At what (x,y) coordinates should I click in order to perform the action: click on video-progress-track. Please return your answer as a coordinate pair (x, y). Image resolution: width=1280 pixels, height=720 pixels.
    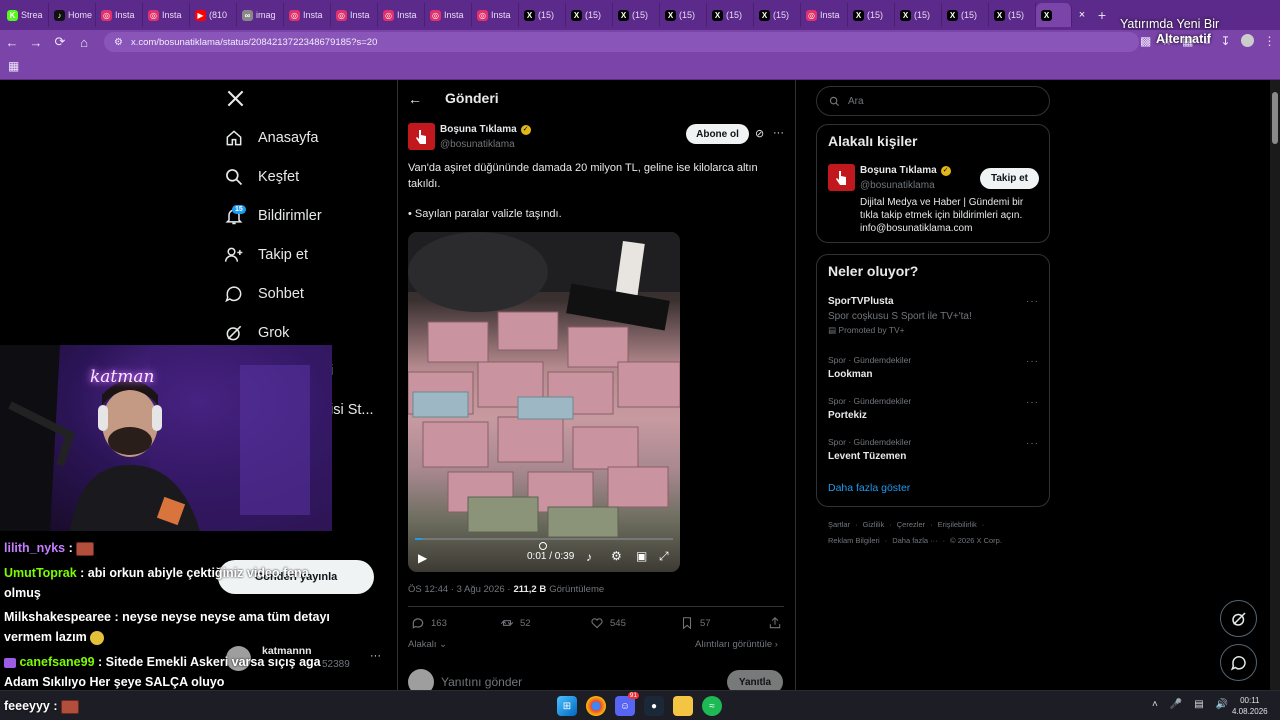
    Looking at the image, I should click on (544, 539).